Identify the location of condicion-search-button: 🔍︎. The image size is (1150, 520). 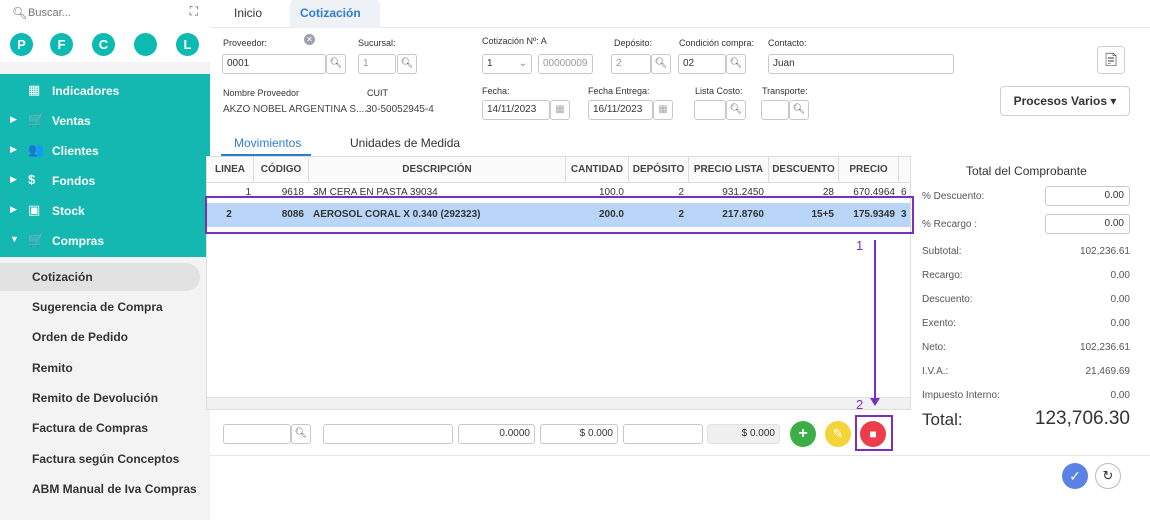
(736, 64).